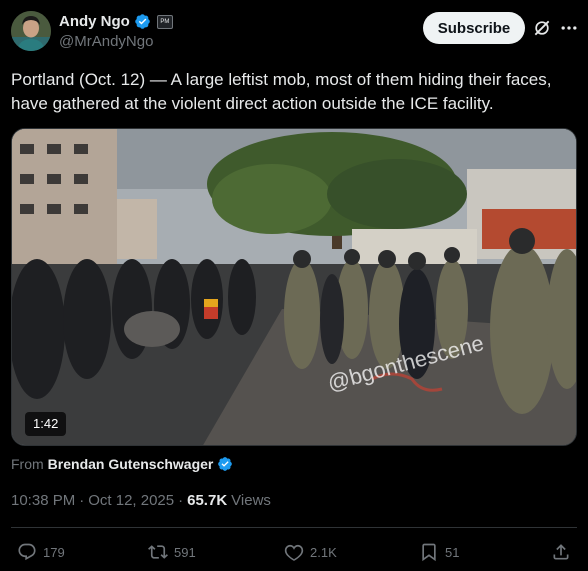 The width and height of the screenshot is (588, 571). What do you see at coordinates (27, 552) in the screenshot?
I see `reply-icon` at bounding box center [27, 552].